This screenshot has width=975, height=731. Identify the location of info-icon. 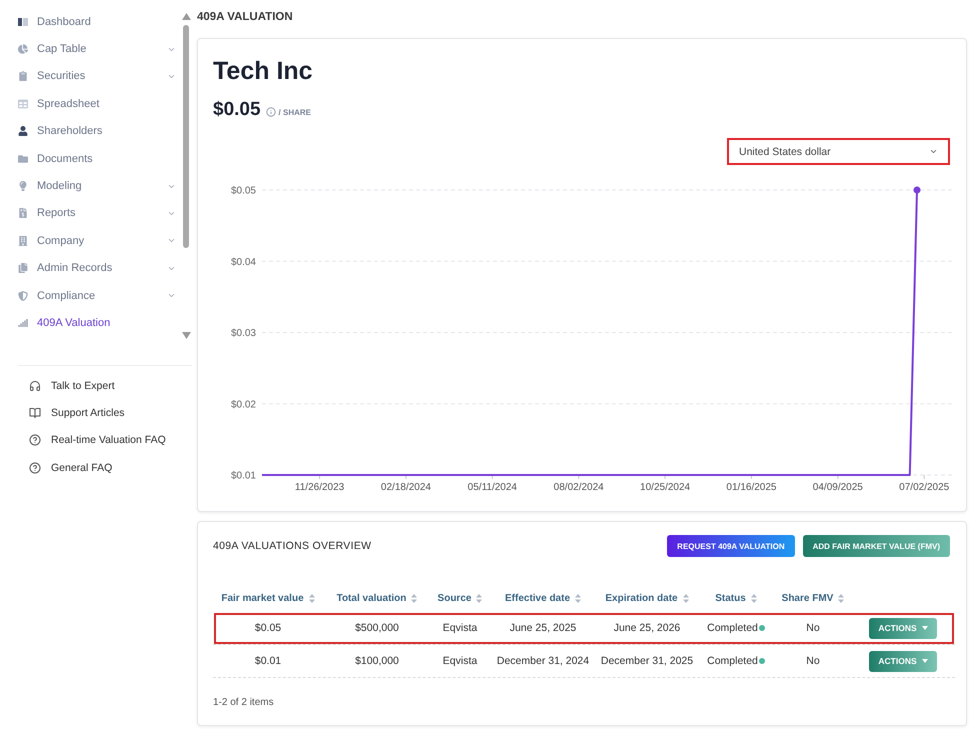
(271, 111).